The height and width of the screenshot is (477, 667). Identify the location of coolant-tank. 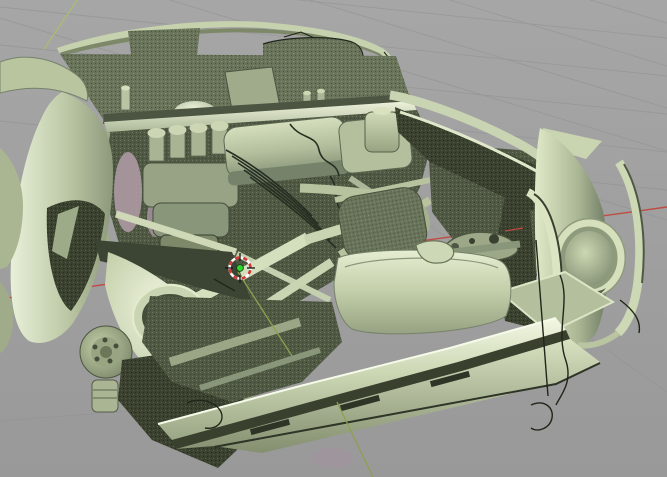
(382, 132).